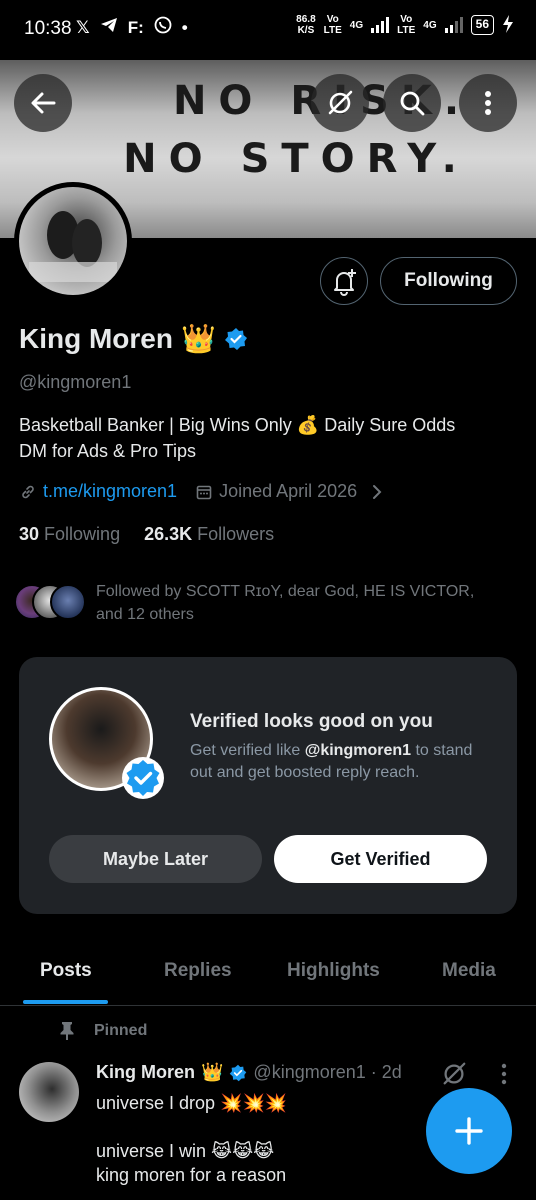 The width and height of the screenshot is (536, 1200). What do you see at coordinates (306, 25) in the screenshot?
I see `speed-indicator: 86.8 K/S` at bounding box center [306, 25].